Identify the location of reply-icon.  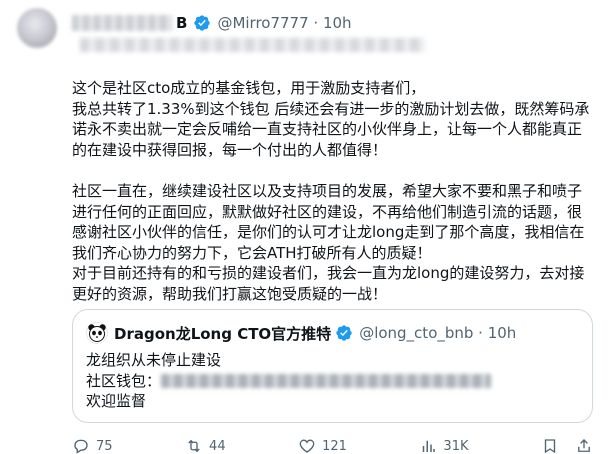
(81, 446).